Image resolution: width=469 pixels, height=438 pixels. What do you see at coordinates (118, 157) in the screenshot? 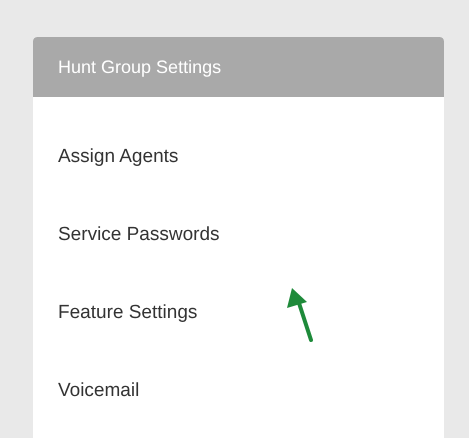
I see `menu-item: Assign Agents` at bounding box center [118, 157].